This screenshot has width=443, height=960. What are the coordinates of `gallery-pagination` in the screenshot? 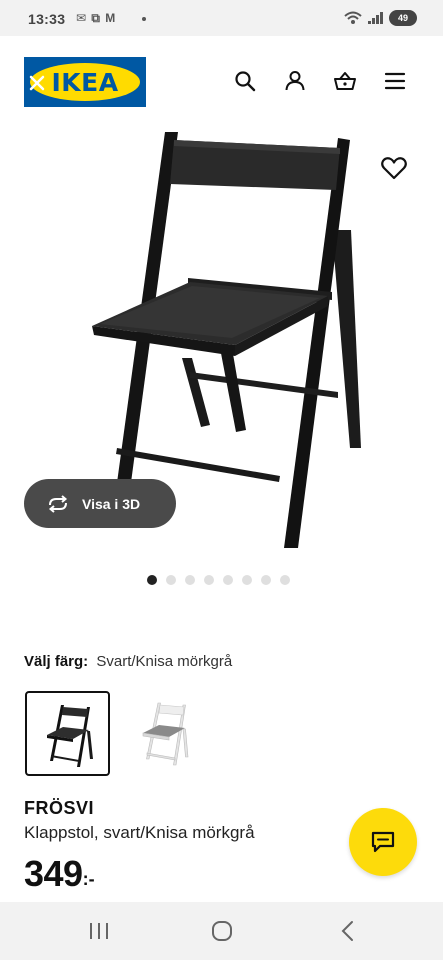 It's located at (218, 580).